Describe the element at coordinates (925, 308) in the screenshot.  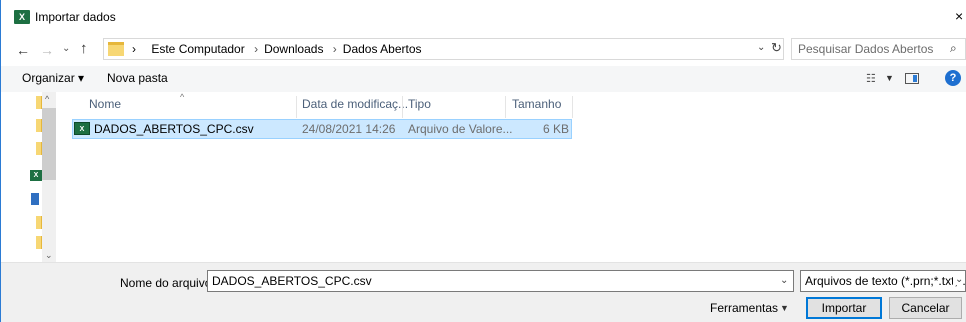
I see `cancel-button: Cancelar` at that location.